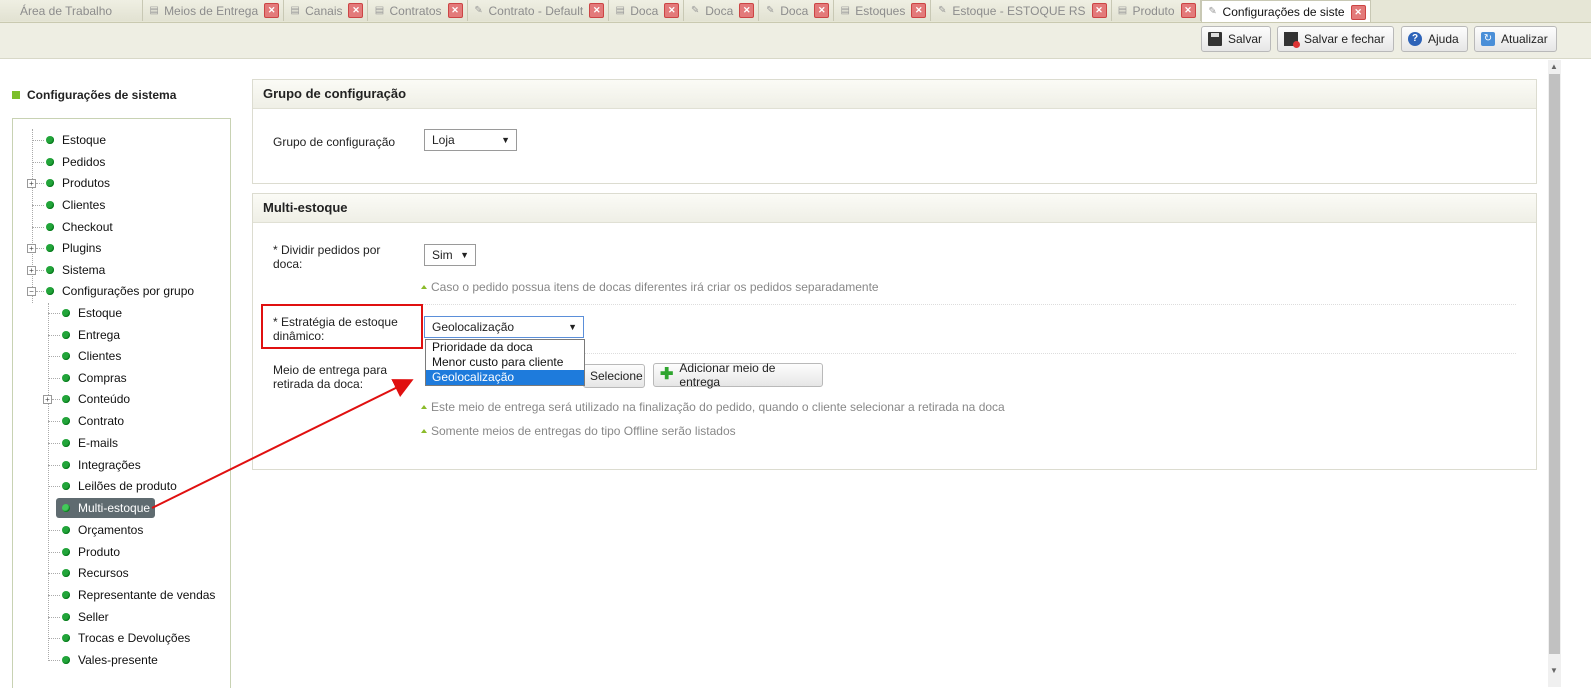 The height and width of the screenshot is (688, 1591). Describe the element at coordinates (1554, 66) in the screenshot. I see `scroll-up-icon: ▲` at that location.